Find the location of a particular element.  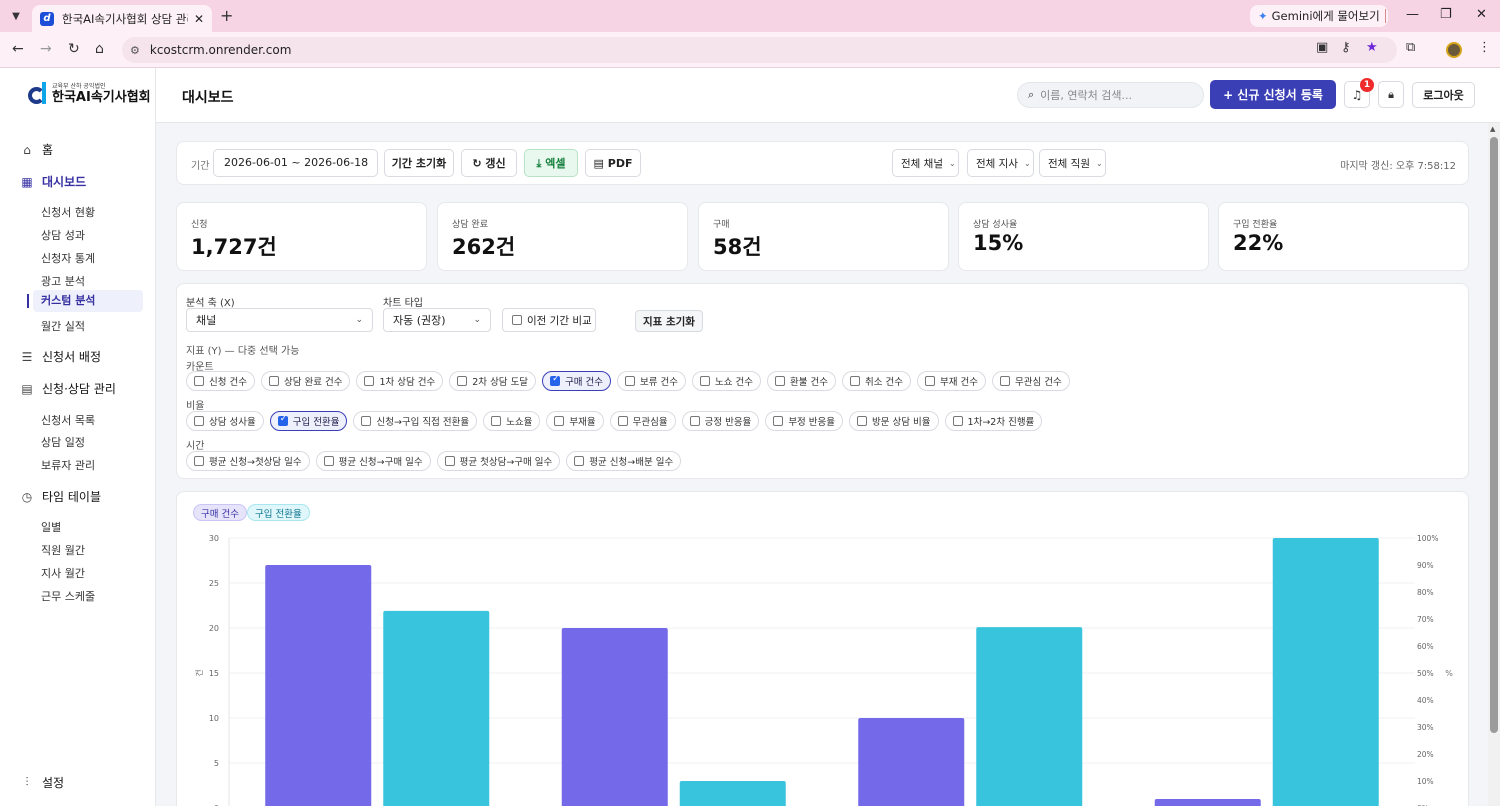

profile-avatar is located at coordinates (1454, 50).